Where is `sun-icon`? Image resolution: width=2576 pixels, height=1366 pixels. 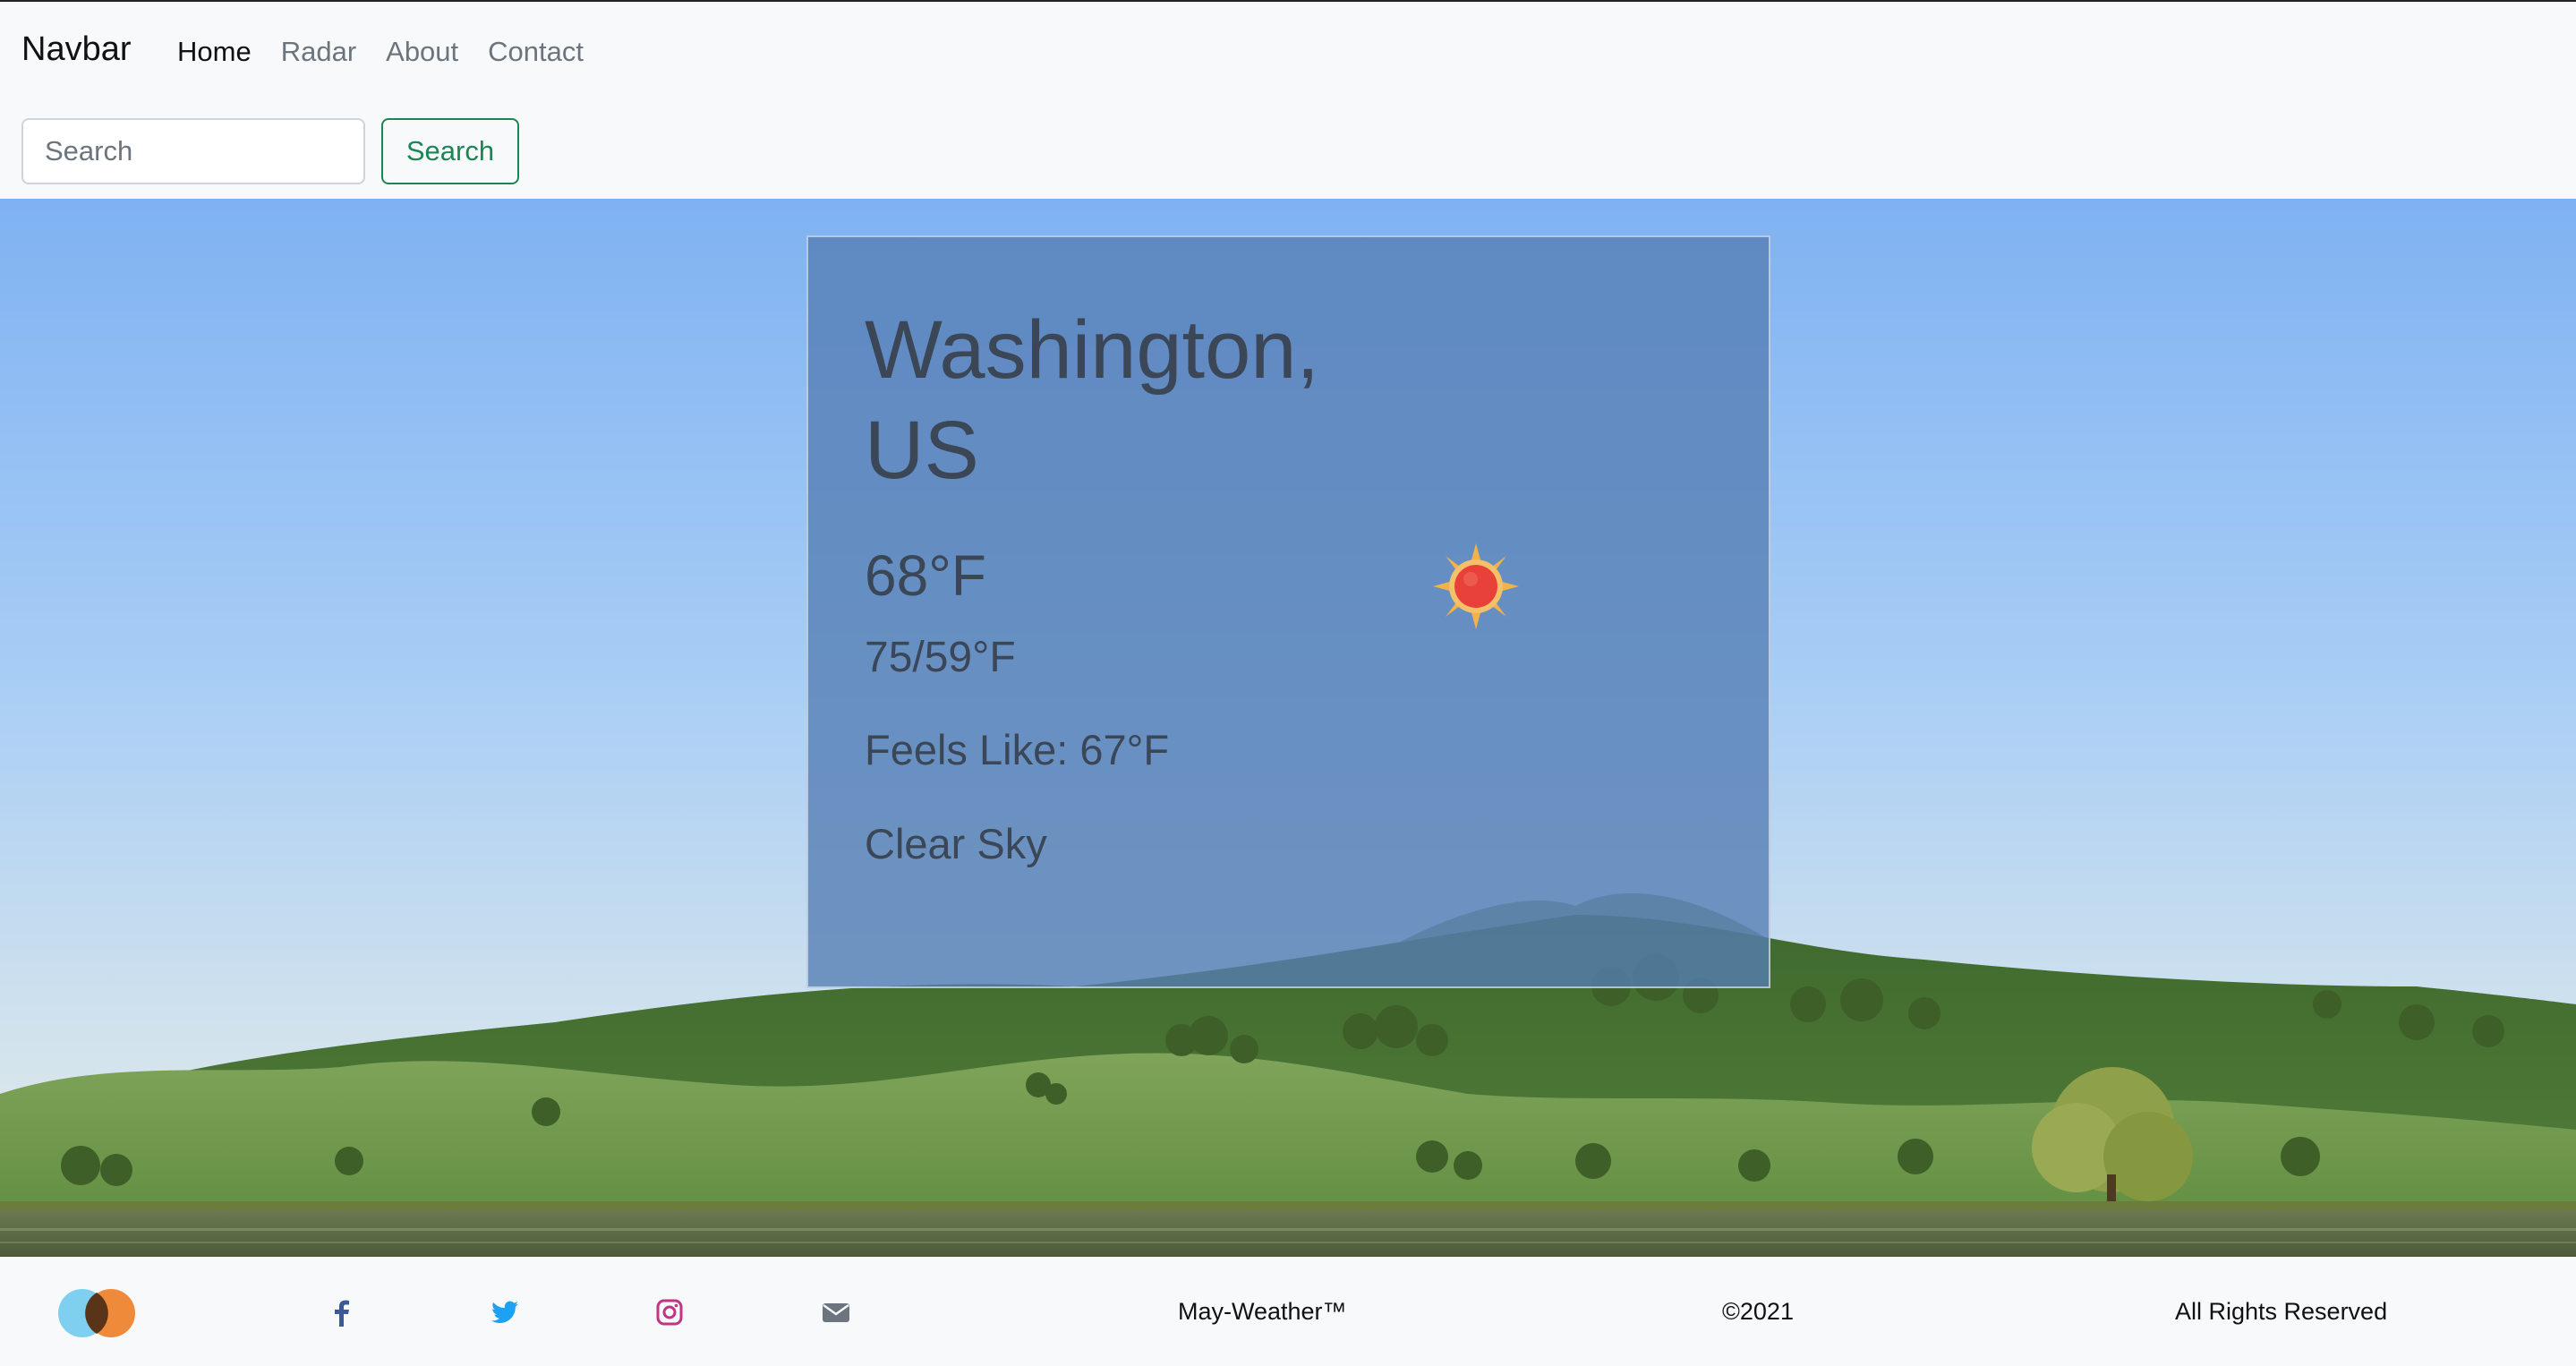 sun-icon is located at coordinates (1476, 586).